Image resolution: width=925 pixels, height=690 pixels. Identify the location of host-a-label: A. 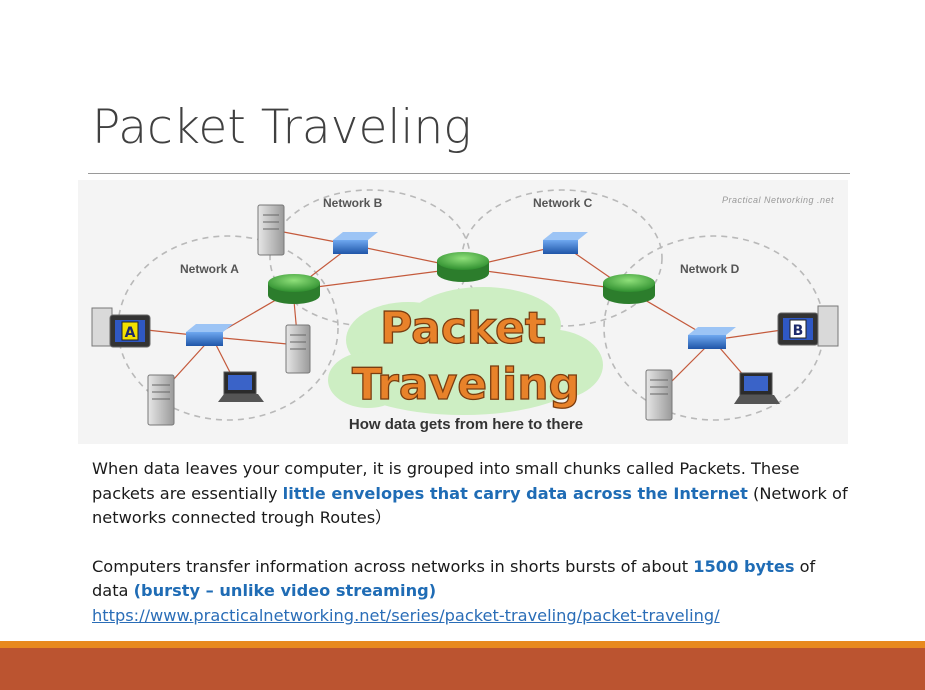
(130, 333).